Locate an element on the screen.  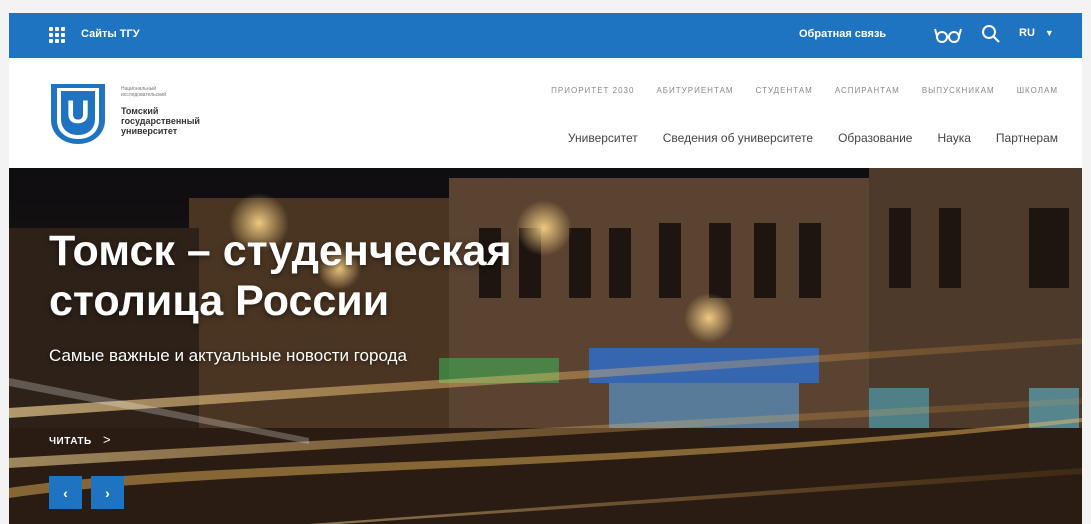
search-icon is located at coordinates (991, 34).